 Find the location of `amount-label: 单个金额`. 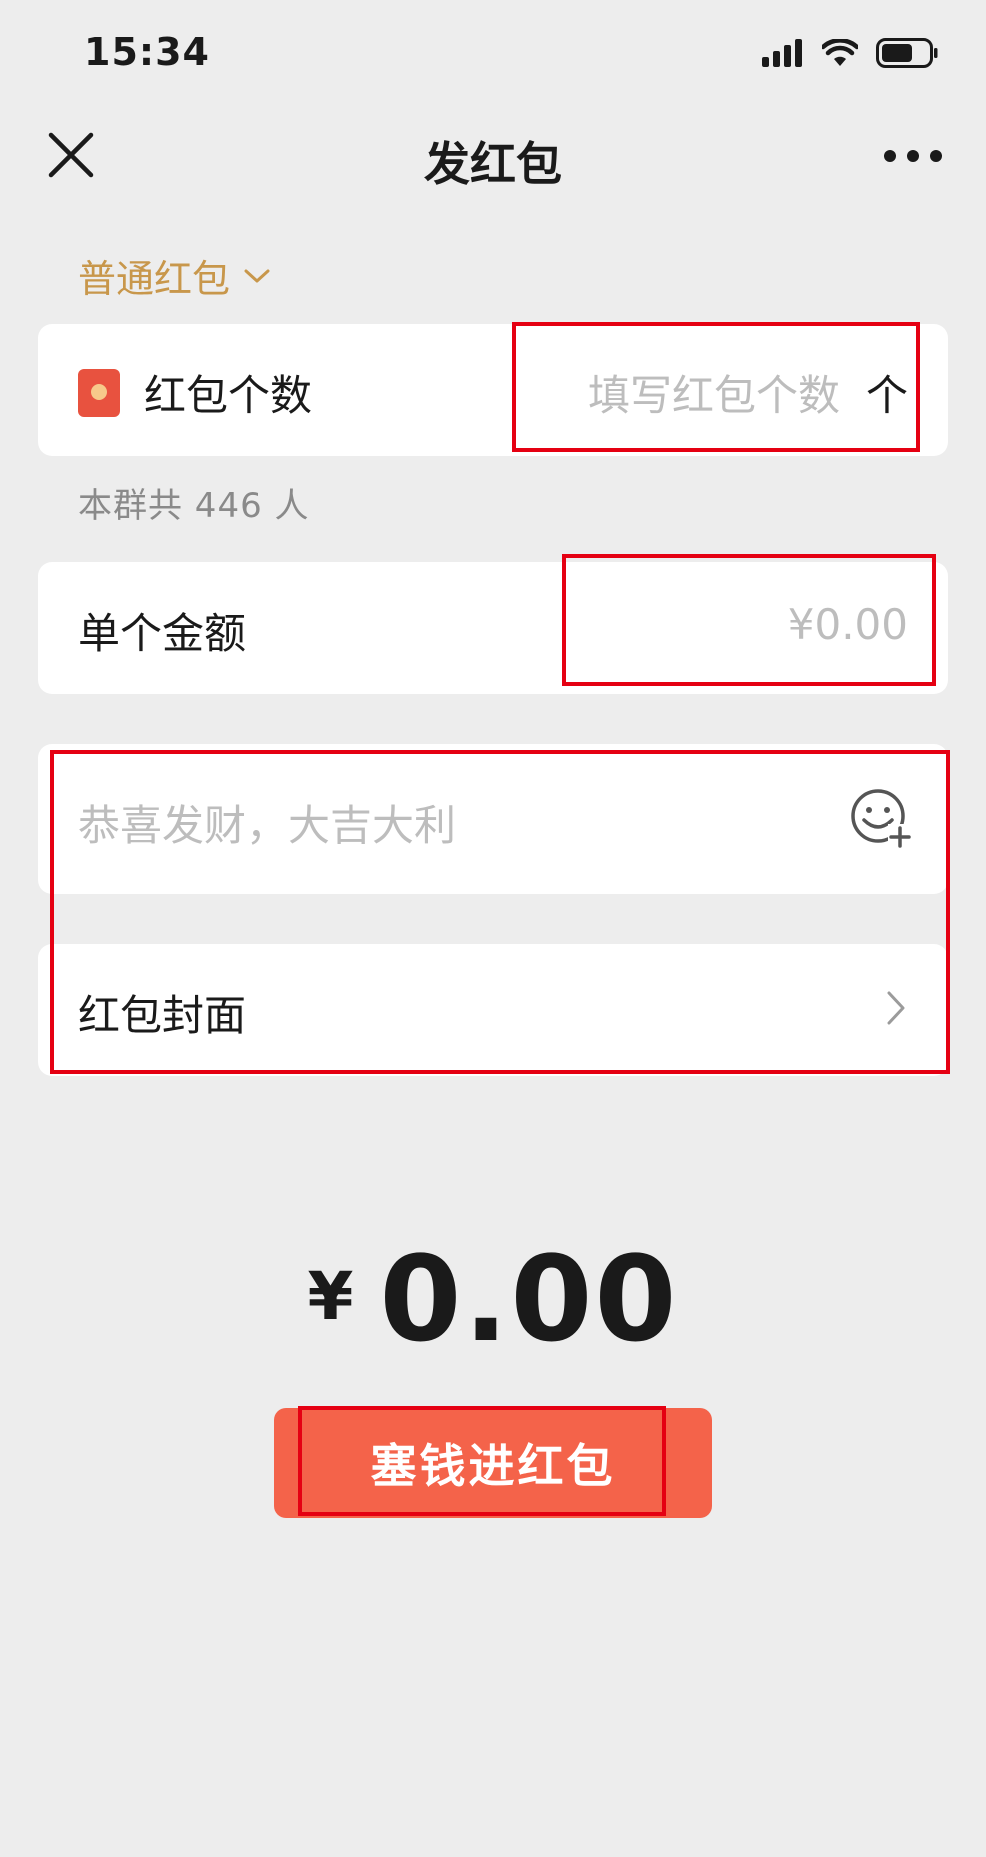

amount-label: 单个金额 is located at coordinates (162, 633).